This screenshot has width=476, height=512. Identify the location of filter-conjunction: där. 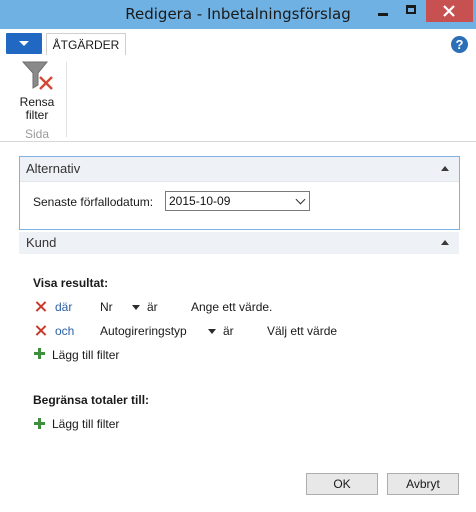
(63, 307).